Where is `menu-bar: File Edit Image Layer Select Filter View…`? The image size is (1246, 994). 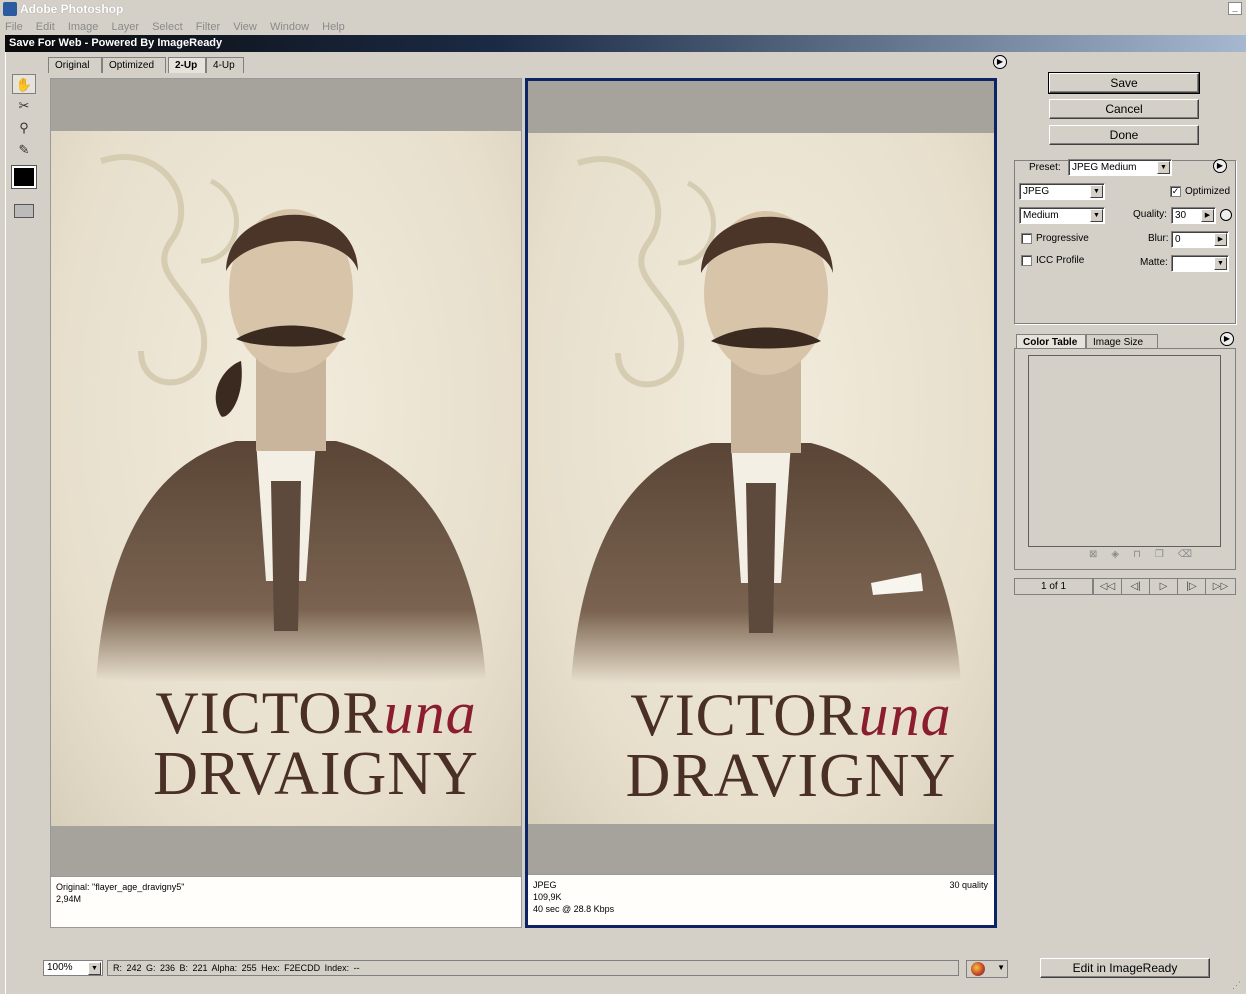
menu-bar: File Edit Image Layer Select Filter View… is located at coordinates (623, 27).